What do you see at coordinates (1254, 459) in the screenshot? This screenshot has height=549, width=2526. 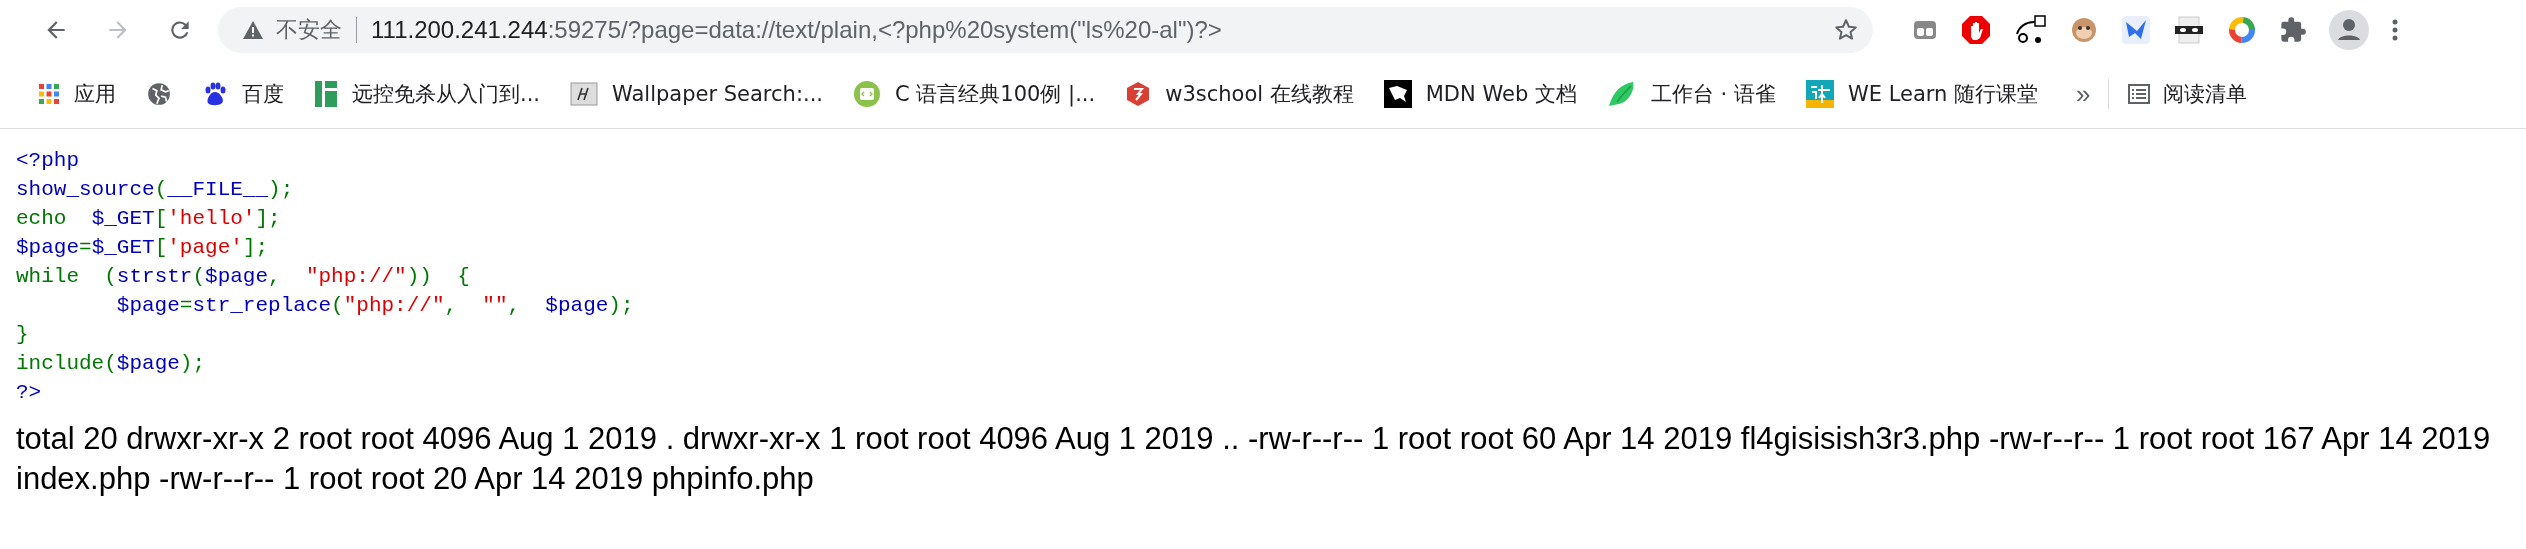 I see `command-output: total 20 drwxr-xr-x 2 root root 4096 Aug 1 2019 . drwxr-xr-x 1 root root 4096 Aug 1 2019 .. -rw-r--r-- 1 root root 60 Apr 14 2019 fl4gisisish3r3.php -rw-r--r-- 1 root root 167 Apr 14 2019 index.php -rw-r--r-- 1 root root 20 Apr 14 2019 phpinfo.php` at bounding box center [1254, 459].